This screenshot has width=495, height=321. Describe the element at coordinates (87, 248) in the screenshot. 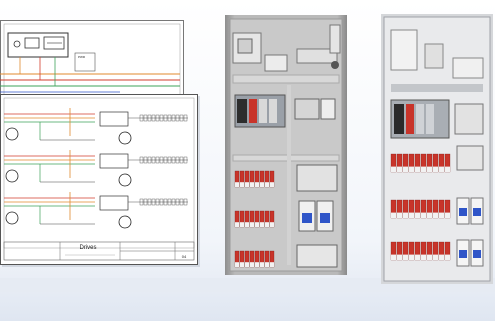

I see `sheet-title: Drives` at that location.